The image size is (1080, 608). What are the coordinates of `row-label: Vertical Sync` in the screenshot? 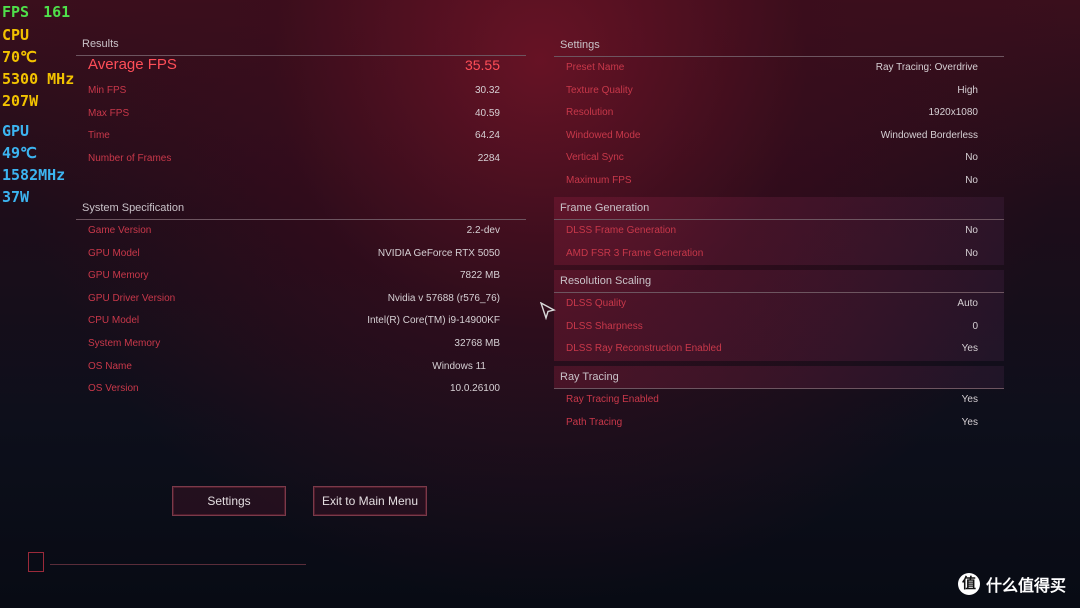 It's located at (595, 158).